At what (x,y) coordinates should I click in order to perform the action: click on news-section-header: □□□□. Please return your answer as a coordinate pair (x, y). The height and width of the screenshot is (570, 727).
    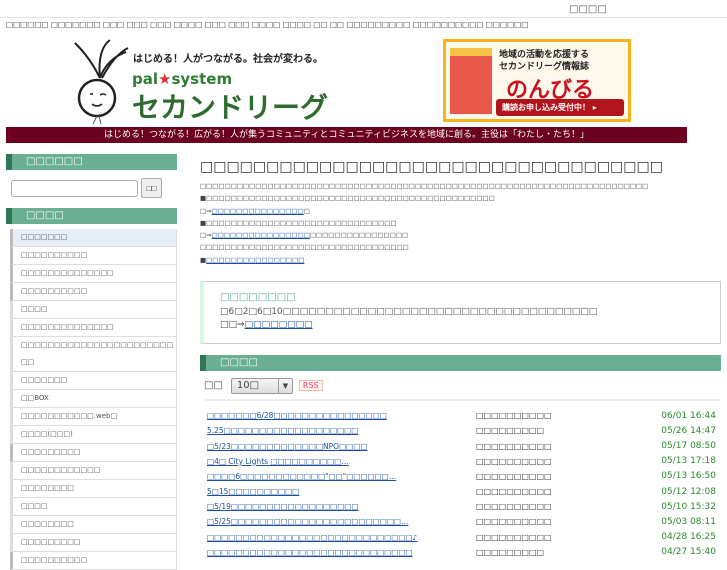
    Looking at the image, I should click on (460, 363).